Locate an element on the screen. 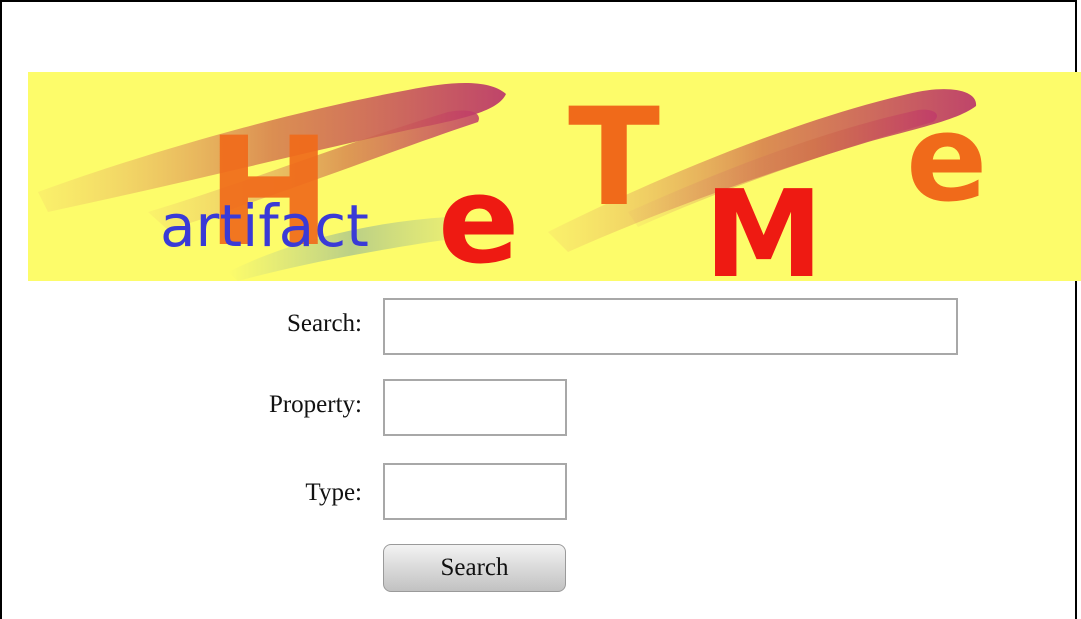 The height and width of the screenshot is (619, 1081). logo-letter-t: T is located at coordinates (614, 157).